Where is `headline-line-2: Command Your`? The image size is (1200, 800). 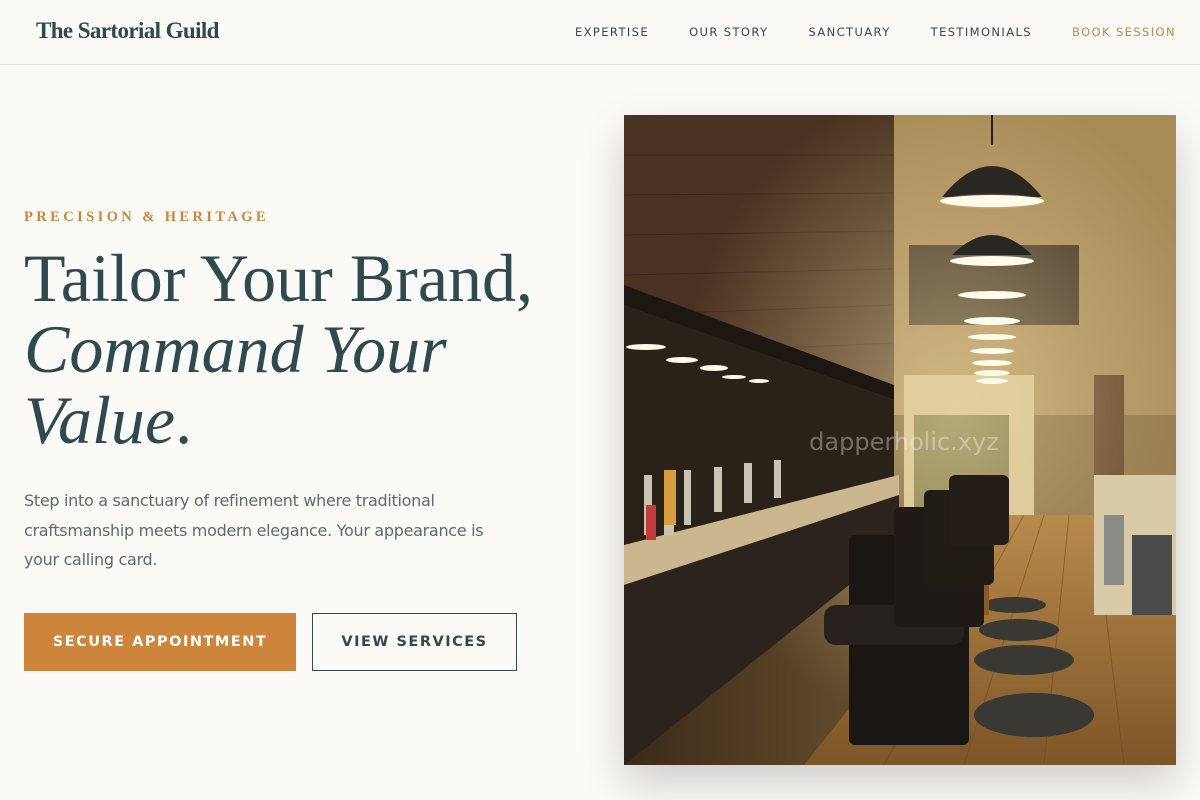
headline-line-2: Command Your is located at coordinates (278, 349).